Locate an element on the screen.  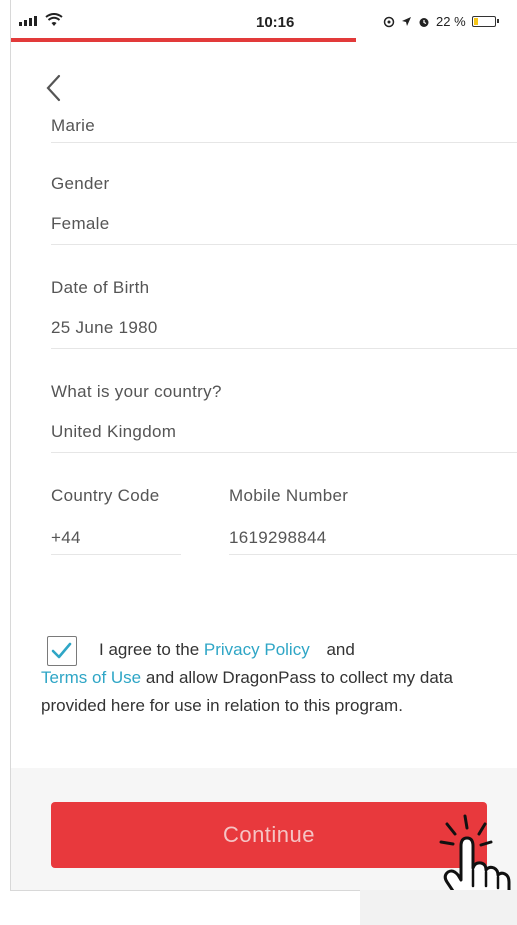
date-of-birth-field: Date of Birth 25 June 1980 is located at coordinates (284, 314).